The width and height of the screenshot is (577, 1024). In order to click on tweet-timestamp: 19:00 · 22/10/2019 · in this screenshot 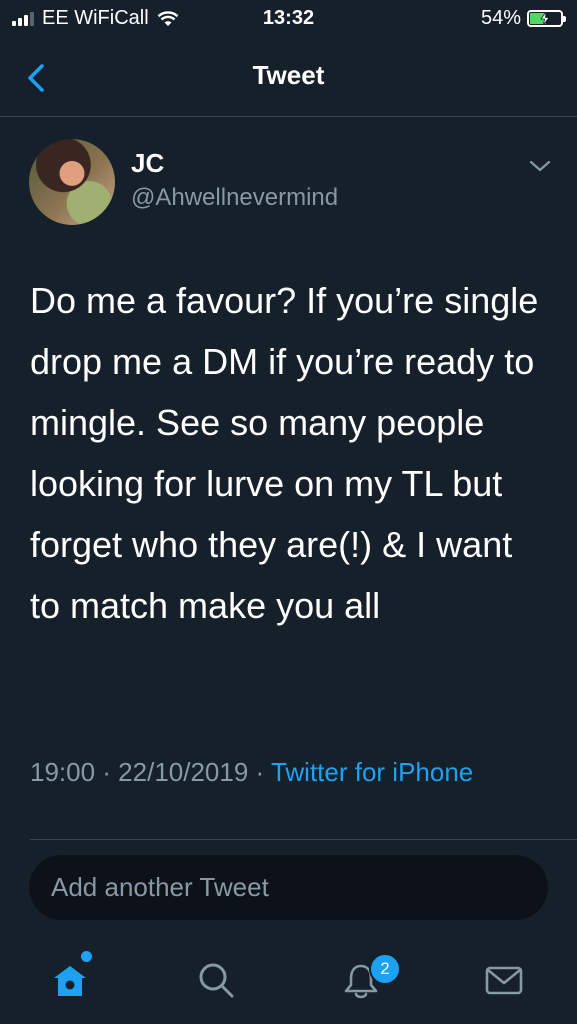, I will do `click(150, 772)`.